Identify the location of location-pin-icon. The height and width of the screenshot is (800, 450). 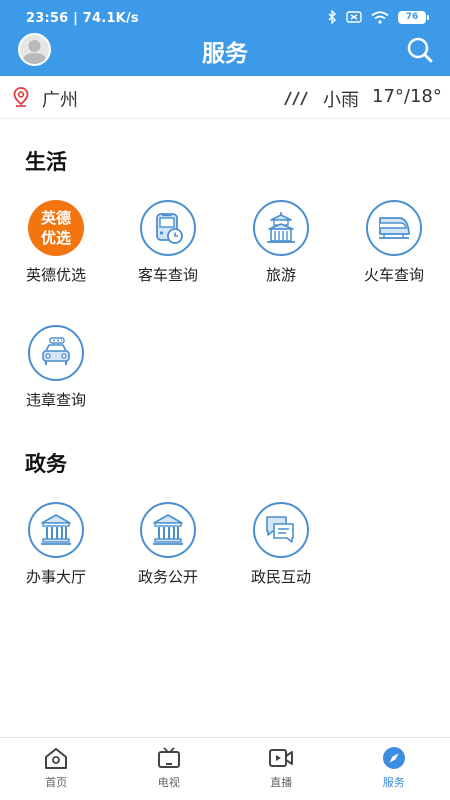
(21, 97).